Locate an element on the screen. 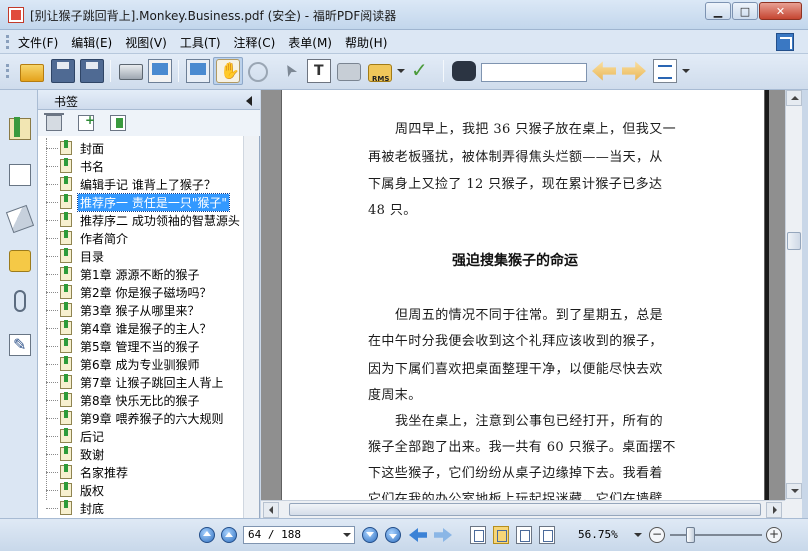  bookmark-label: 第6章 成为专业驯猴师 is located at coordinates (140, 365).